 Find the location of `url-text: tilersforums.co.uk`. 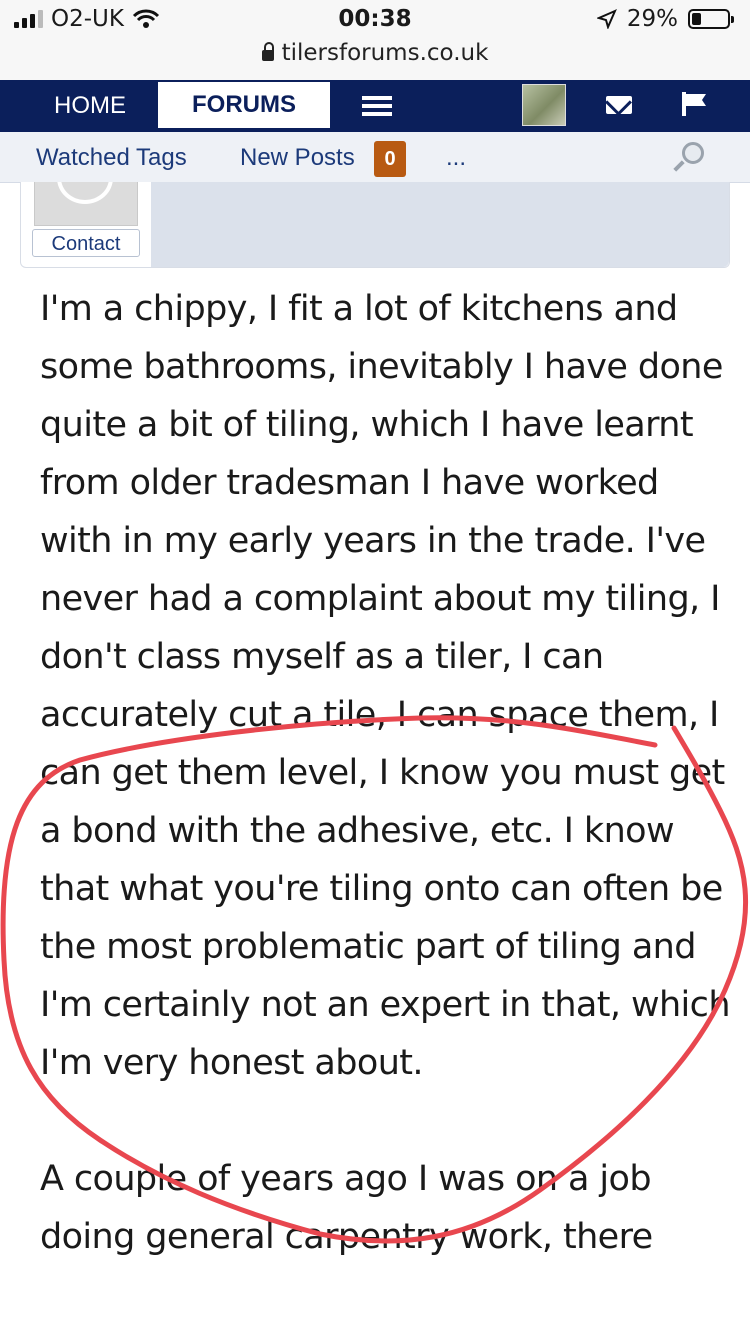

url-text: tilersforums.co.uk is located at coordinates (385, 53).